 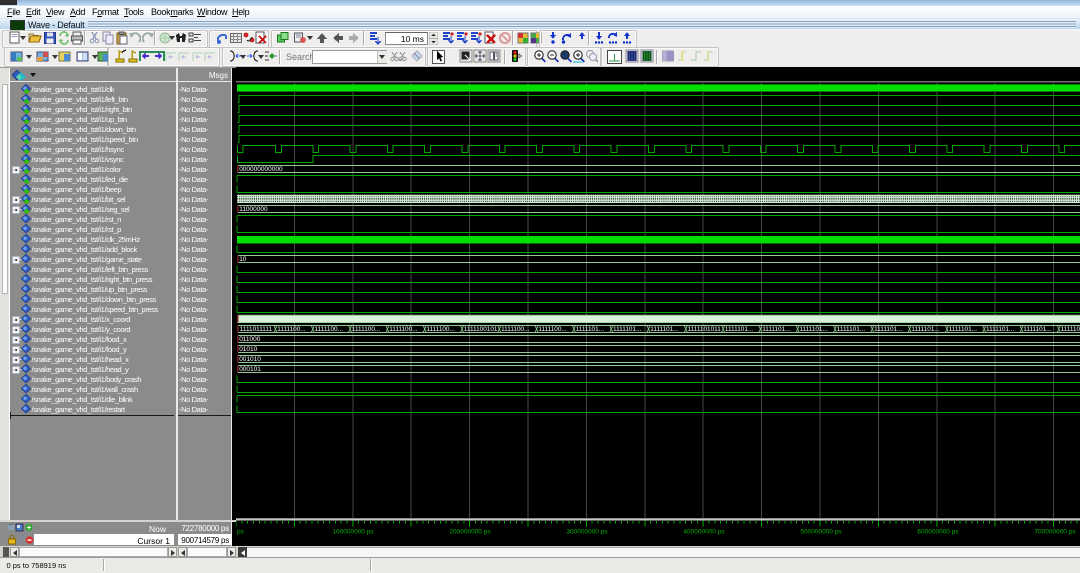 What do you see at coordinates (821, 532) in the screenshot?
I see `svg-text: 500000000 ps` at bounding box center [821, 532].